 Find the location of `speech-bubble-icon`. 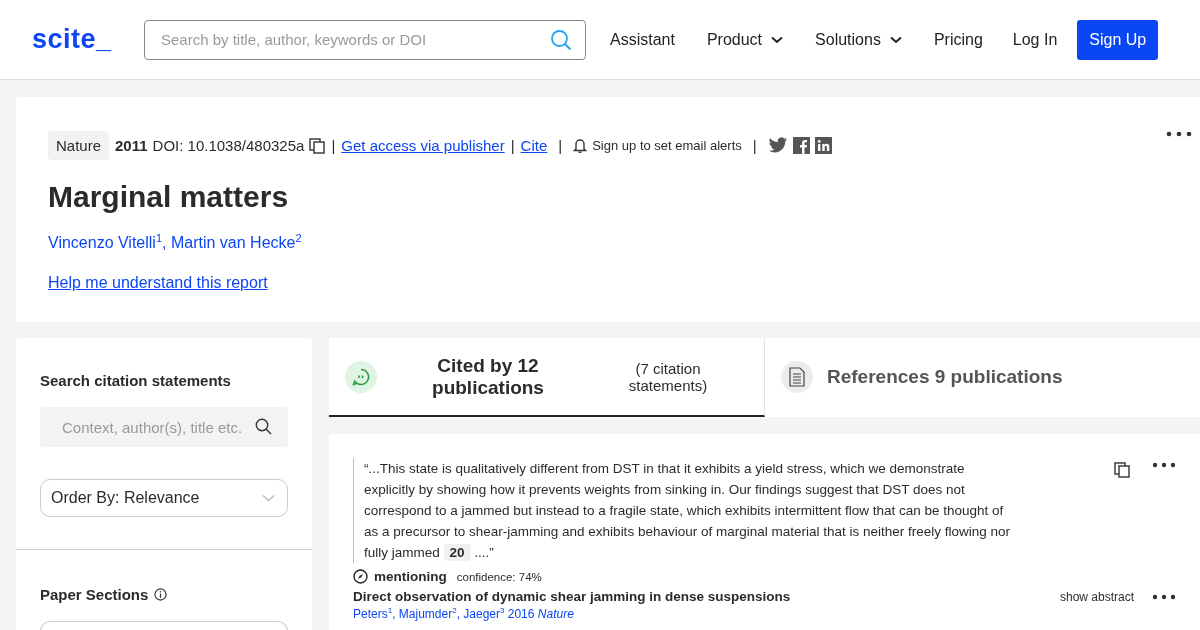

speech-bubble-icon is located at coordinates (361, 376).